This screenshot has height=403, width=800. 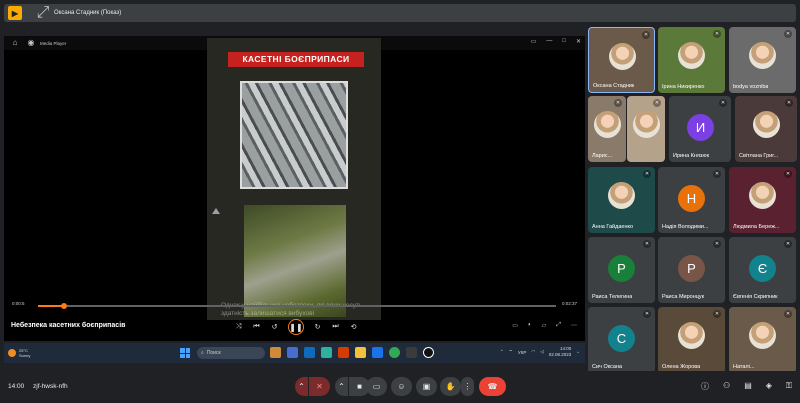 What do you see at coordinates (691, 60) in the screenshot?
I see `participant-tile: ✕ Ірина Никиренко` at bounding box center [691, 60].